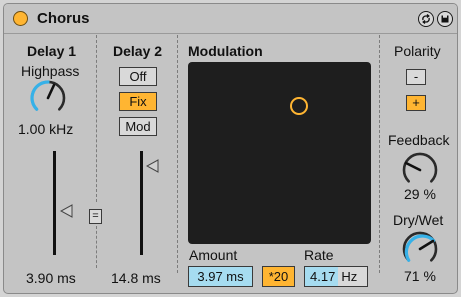  I want to click on rate-value: 4.17, so click(322, 276).